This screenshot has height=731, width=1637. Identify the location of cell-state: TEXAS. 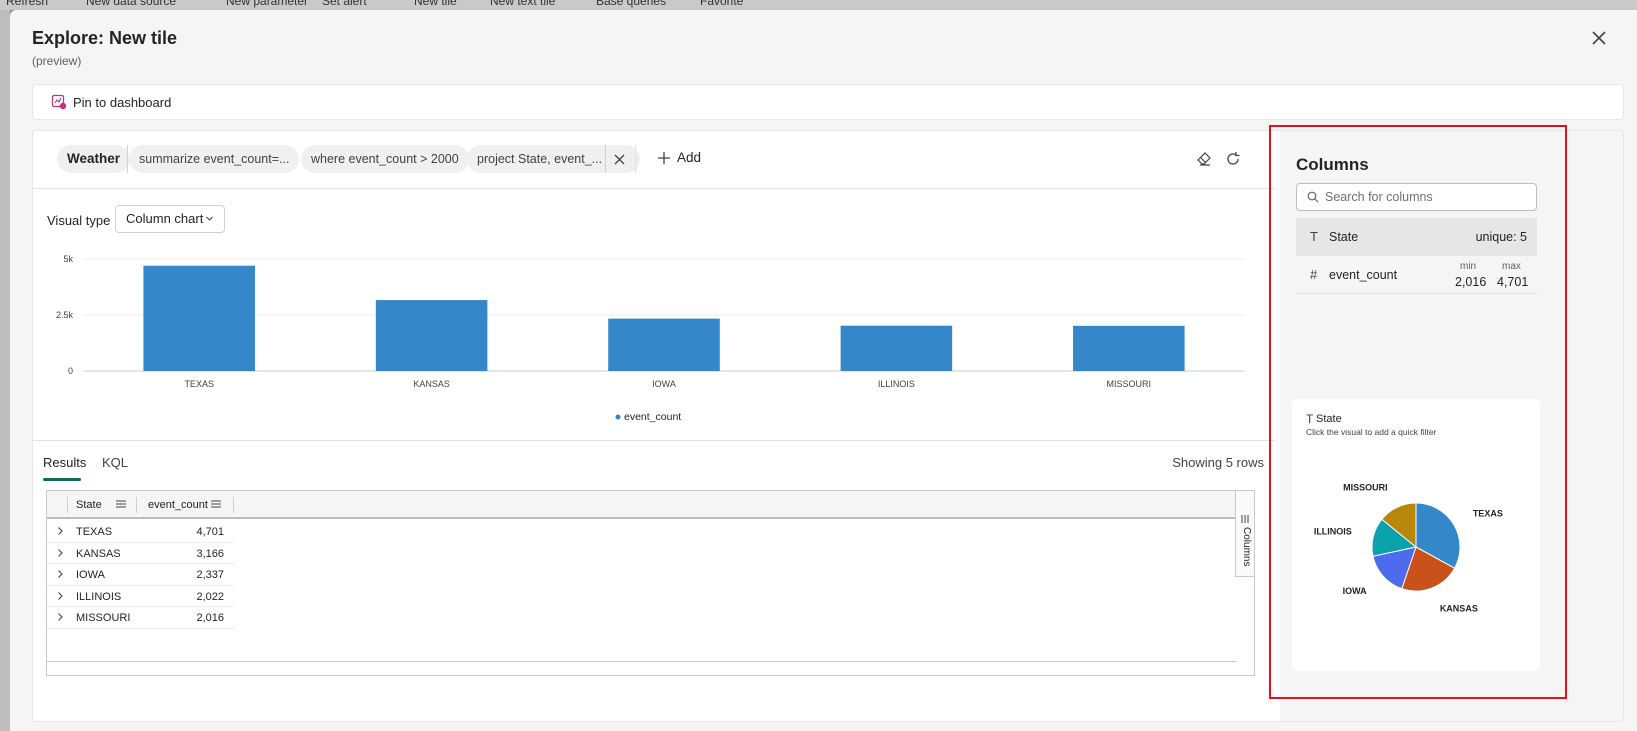
(94, 532).